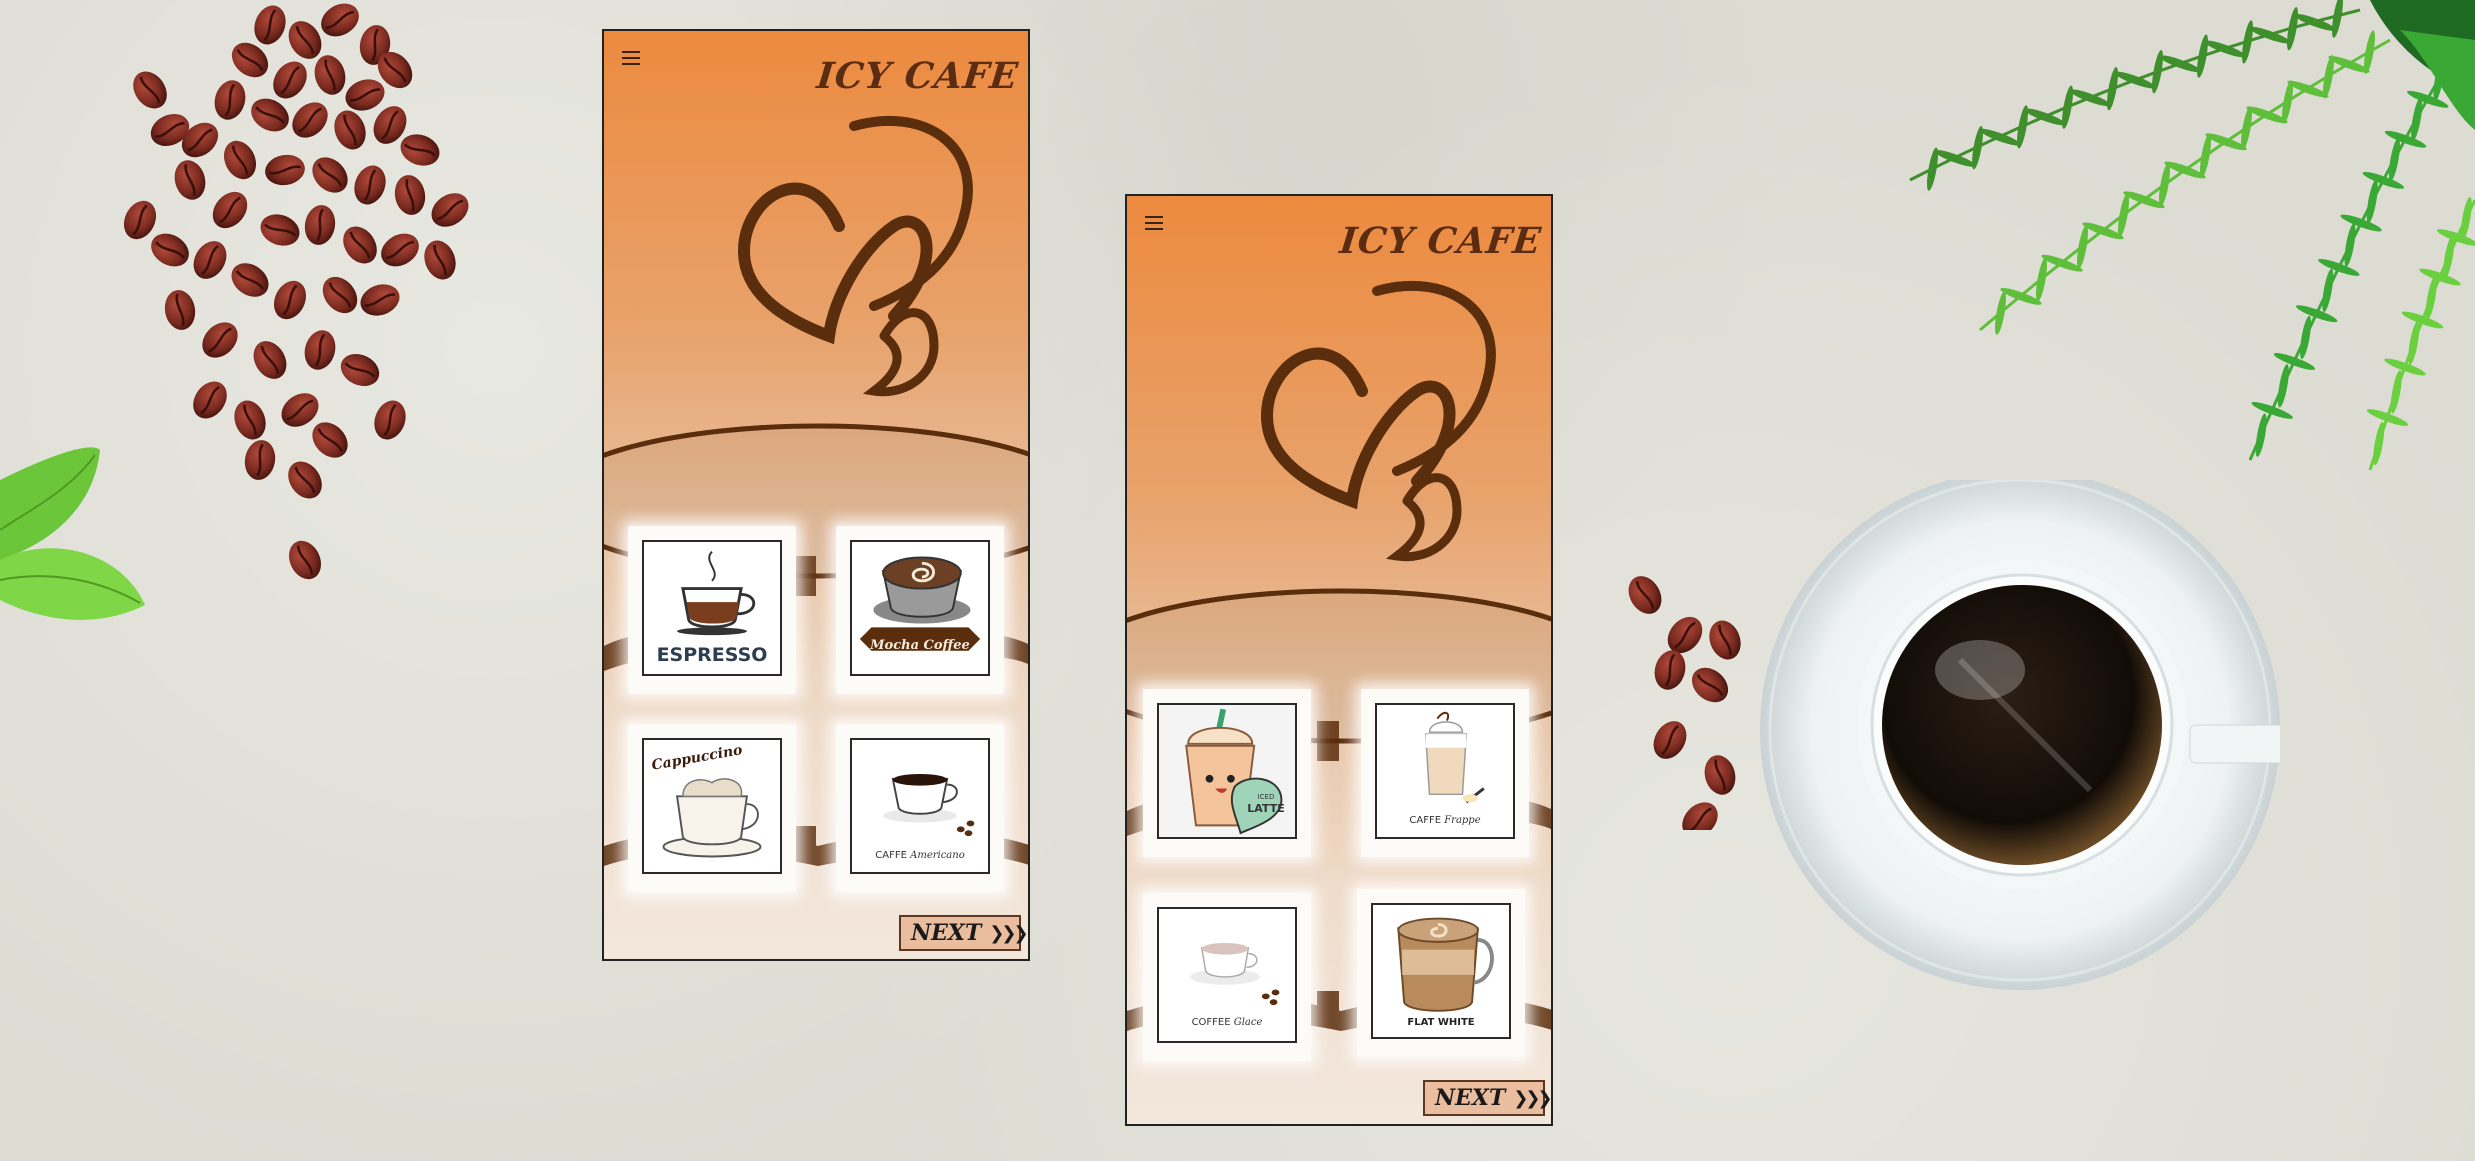 This screenshot has width=2475, height=1161. I want to click on menu-card-mocha: Mocha Coffee, so click(920, 610).